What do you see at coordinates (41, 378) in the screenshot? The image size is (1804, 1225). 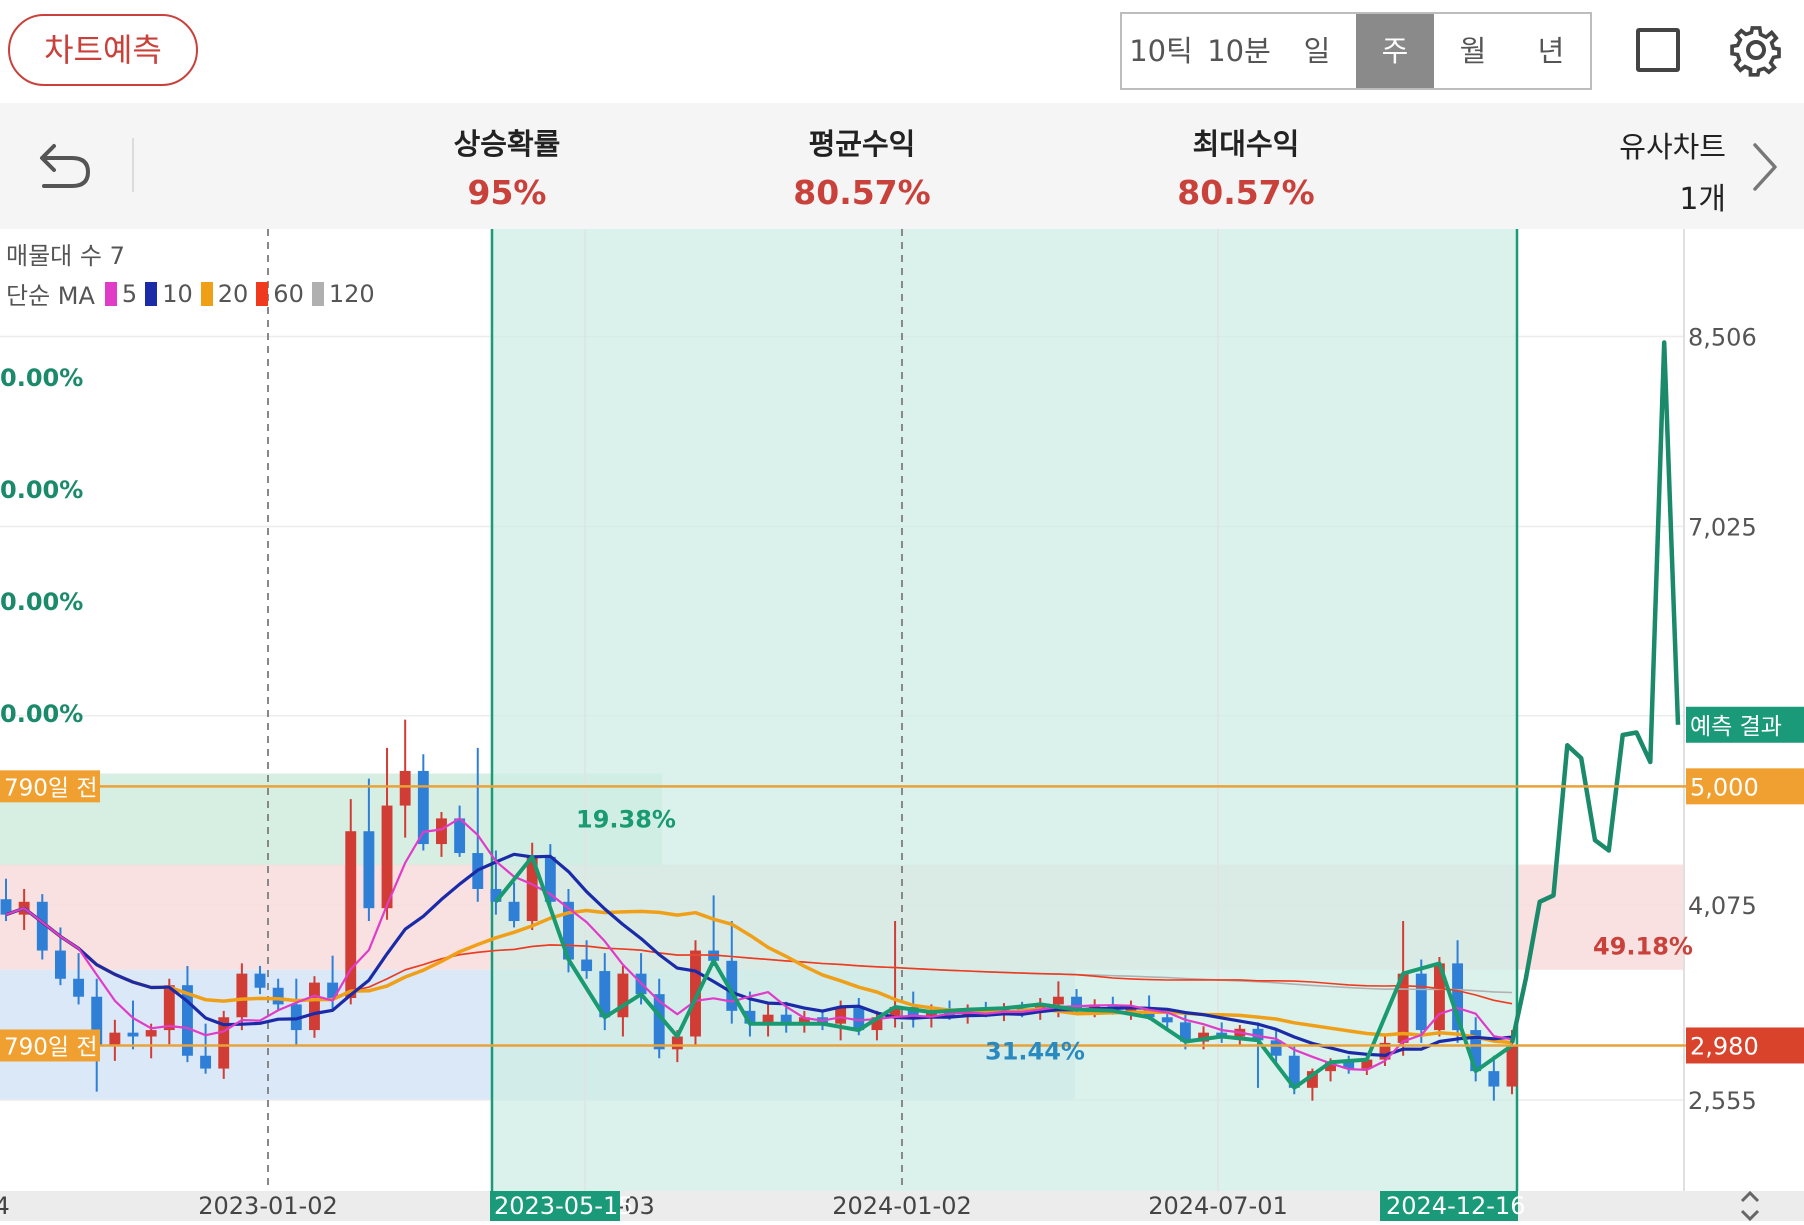 I see `left-percent-label-0: 0.00%` at bounding box center [41, 378].